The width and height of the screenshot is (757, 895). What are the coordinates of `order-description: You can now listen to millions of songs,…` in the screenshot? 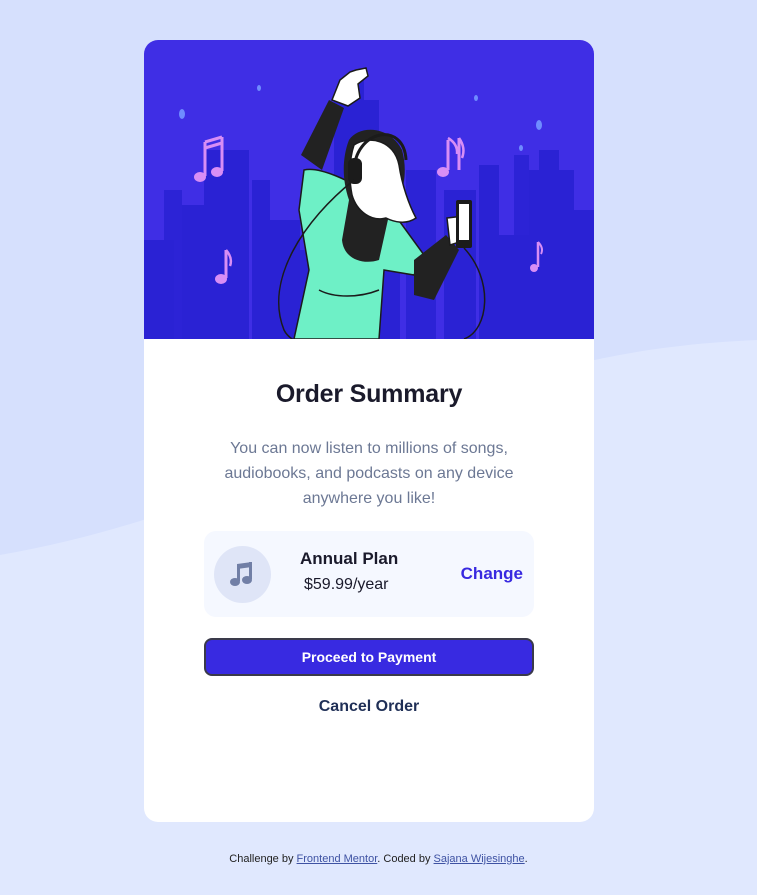 It's located at (369, 473).